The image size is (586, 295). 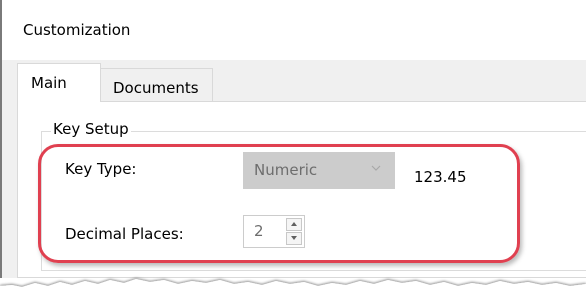 I want to click on key-type-select: Numeric, so click(x=319, y=170).